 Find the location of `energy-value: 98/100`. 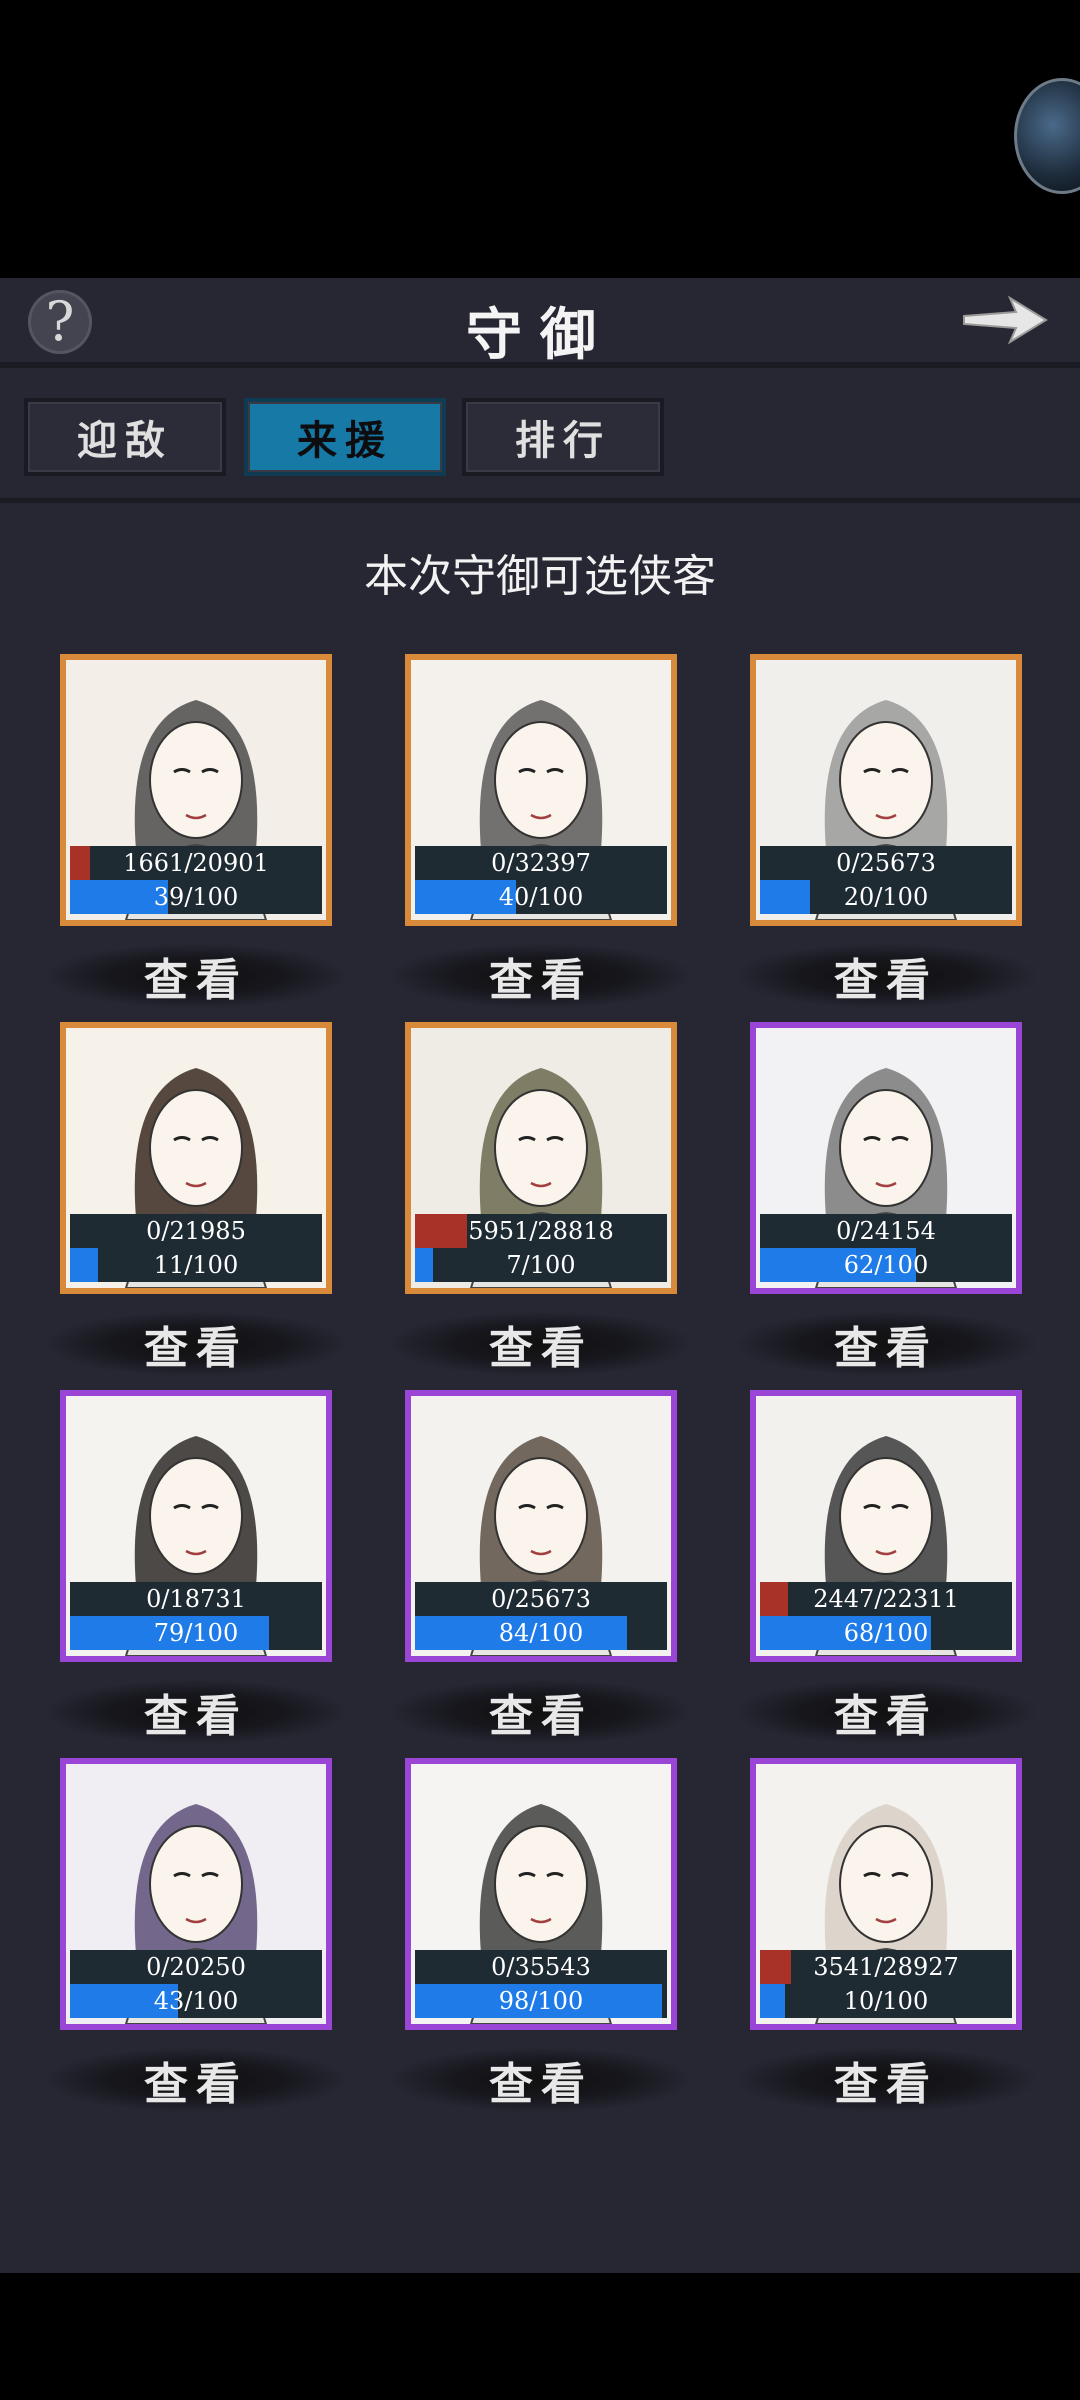

energy-value: 98/100 is located at coordinates (541, 2001).